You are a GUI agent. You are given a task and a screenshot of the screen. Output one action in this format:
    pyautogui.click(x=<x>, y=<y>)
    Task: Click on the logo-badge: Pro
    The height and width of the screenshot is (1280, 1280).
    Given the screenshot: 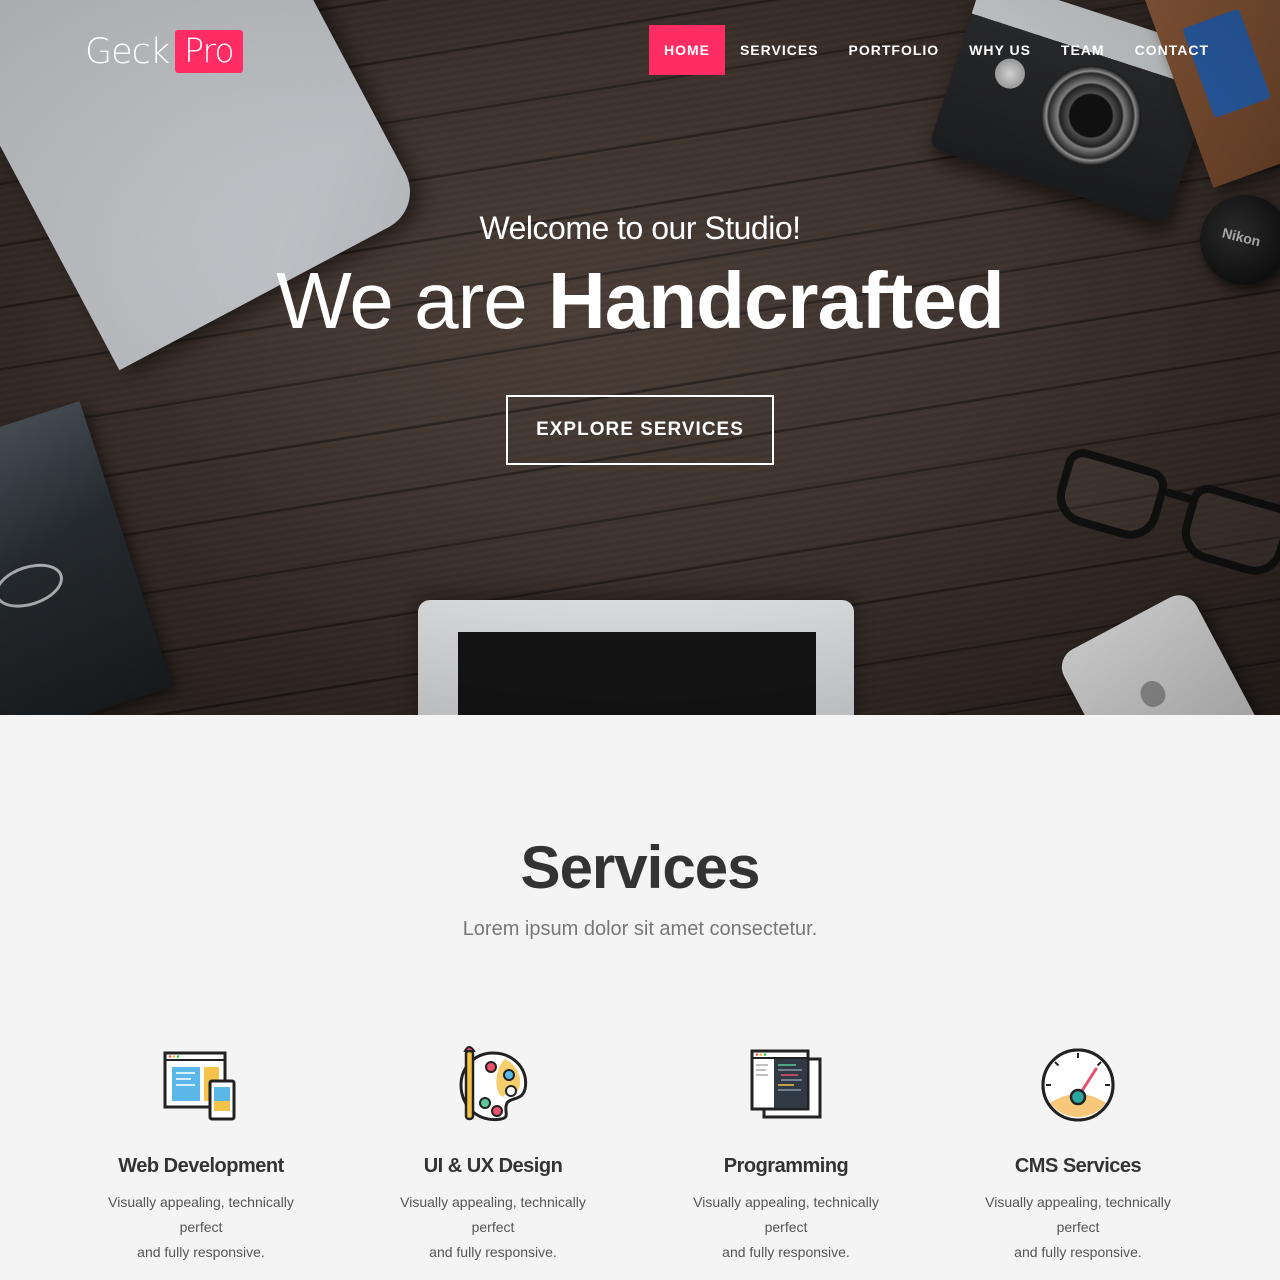 What is the action you would take?
    pyautogui.click(x=209, y=51)
    